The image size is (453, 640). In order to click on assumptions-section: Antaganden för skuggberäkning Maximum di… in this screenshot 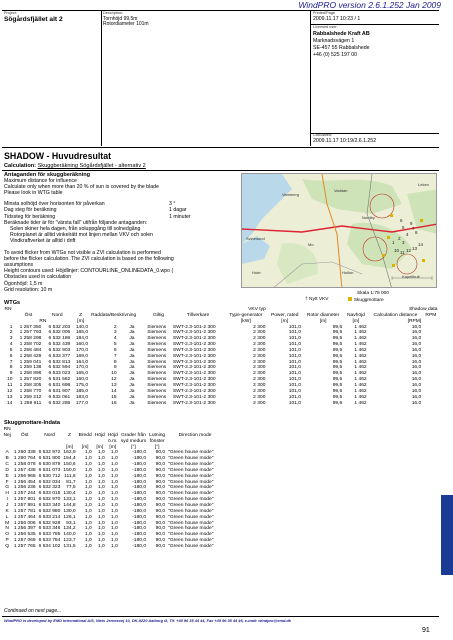, I will do `click(121, 232)`.